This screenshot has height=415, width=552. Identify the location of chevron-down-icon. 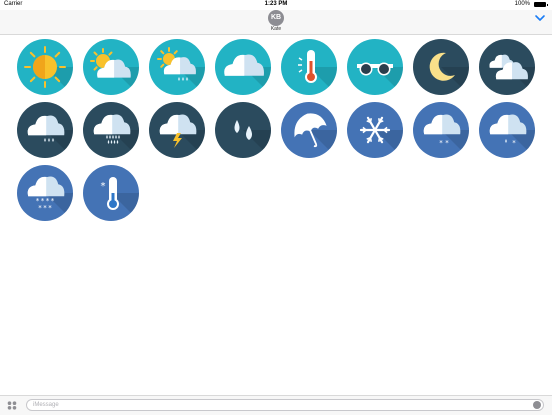
(540, 18).